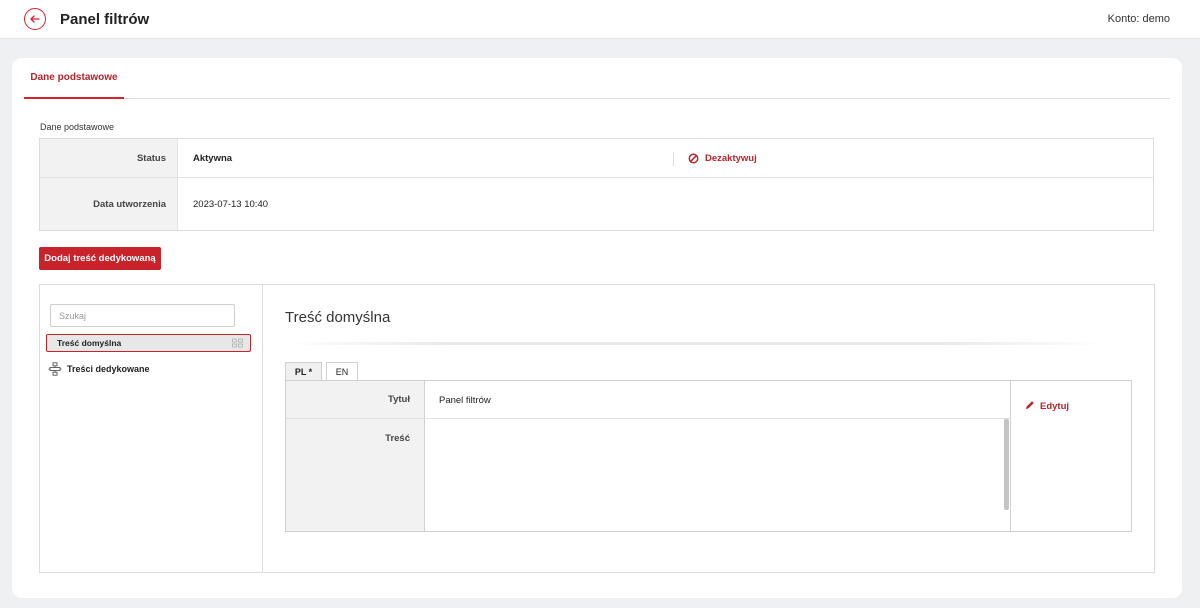  What do you see at coordinates (596, 204) in the screenshot?
I see `created-row: Data utworzenia 2023-07-13 10:40` at bounding box center [596, 204].